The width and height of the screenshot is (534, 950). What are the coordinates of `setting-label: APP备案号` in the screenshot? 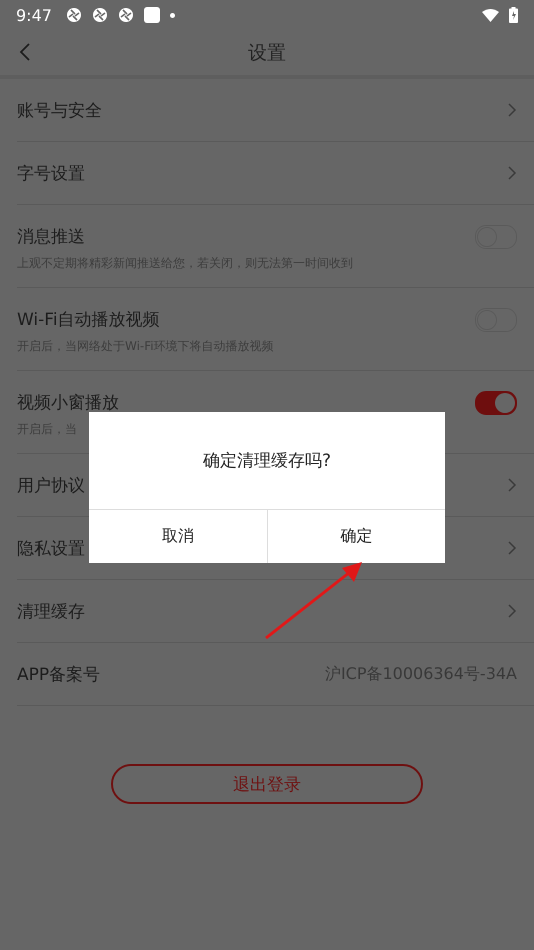 It's located at (59, 675).